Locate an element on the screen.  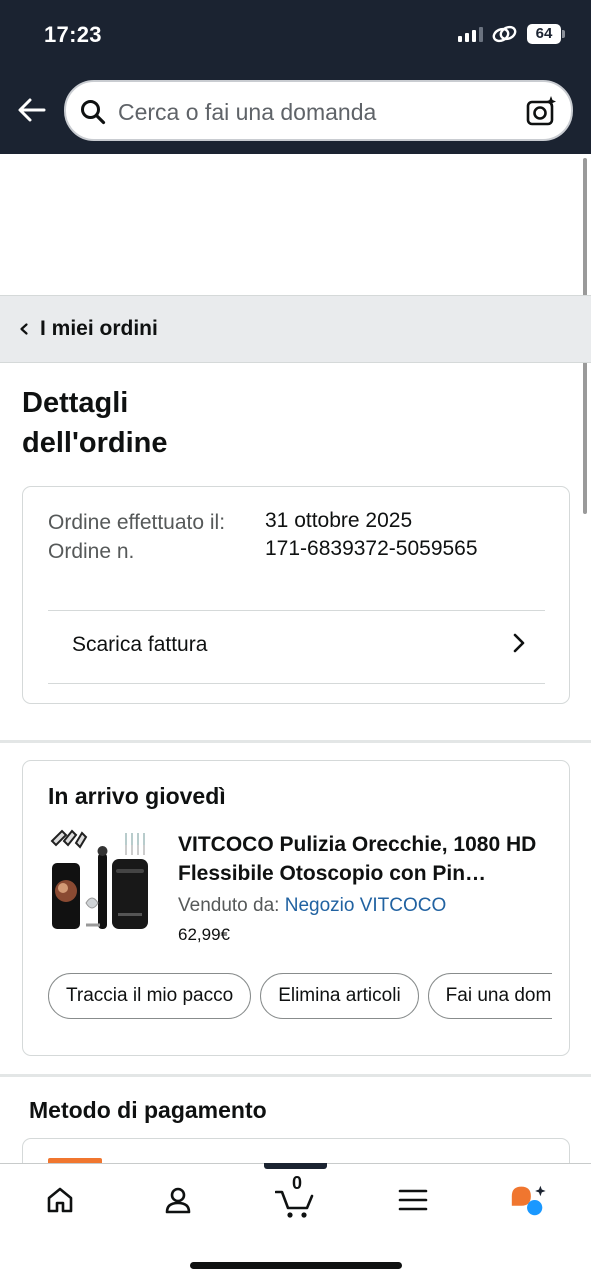
account-icon is located at coordinates (178, 1200).